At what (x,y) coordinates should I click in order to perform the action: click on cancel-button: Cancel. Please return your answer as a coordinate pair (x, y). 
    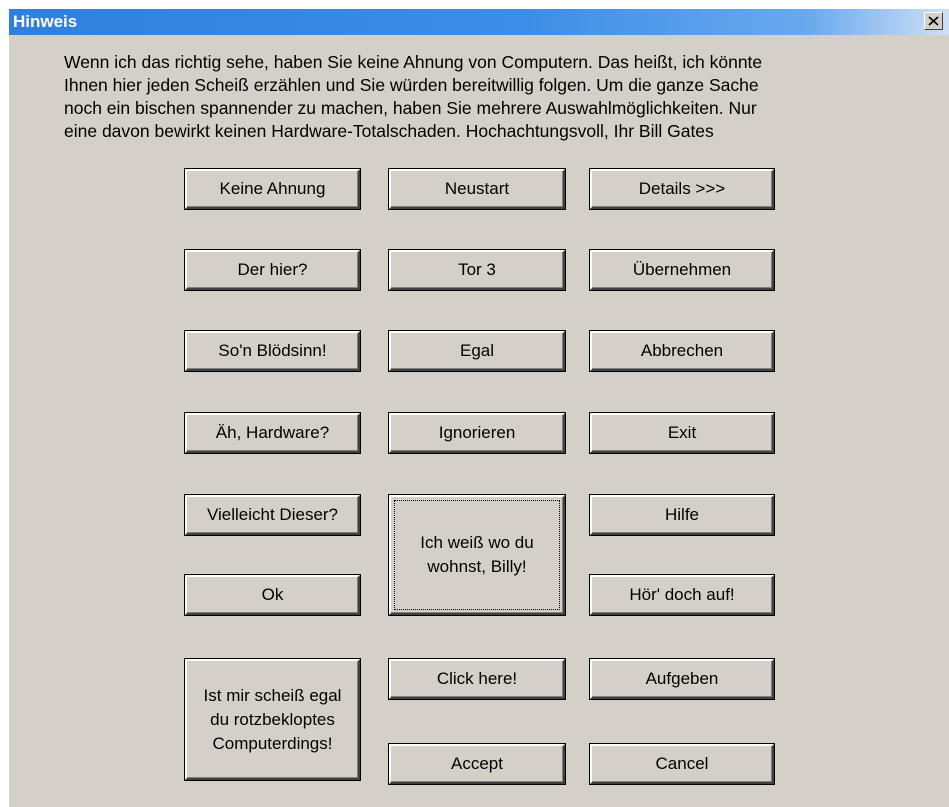
    Looking at the image, I should click on (682, 764).